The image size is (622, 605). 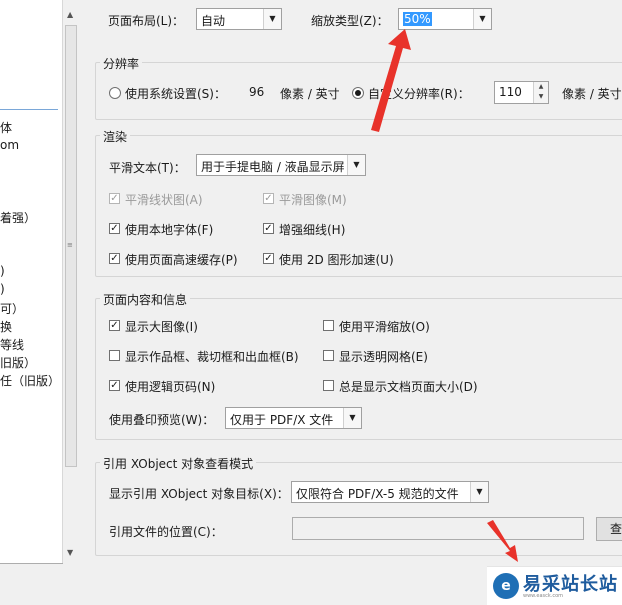 What do you see at coordinates (543, 596) in the screenshot?
I see `brand-url: www.easck.com` at bounding box center [543, 596].